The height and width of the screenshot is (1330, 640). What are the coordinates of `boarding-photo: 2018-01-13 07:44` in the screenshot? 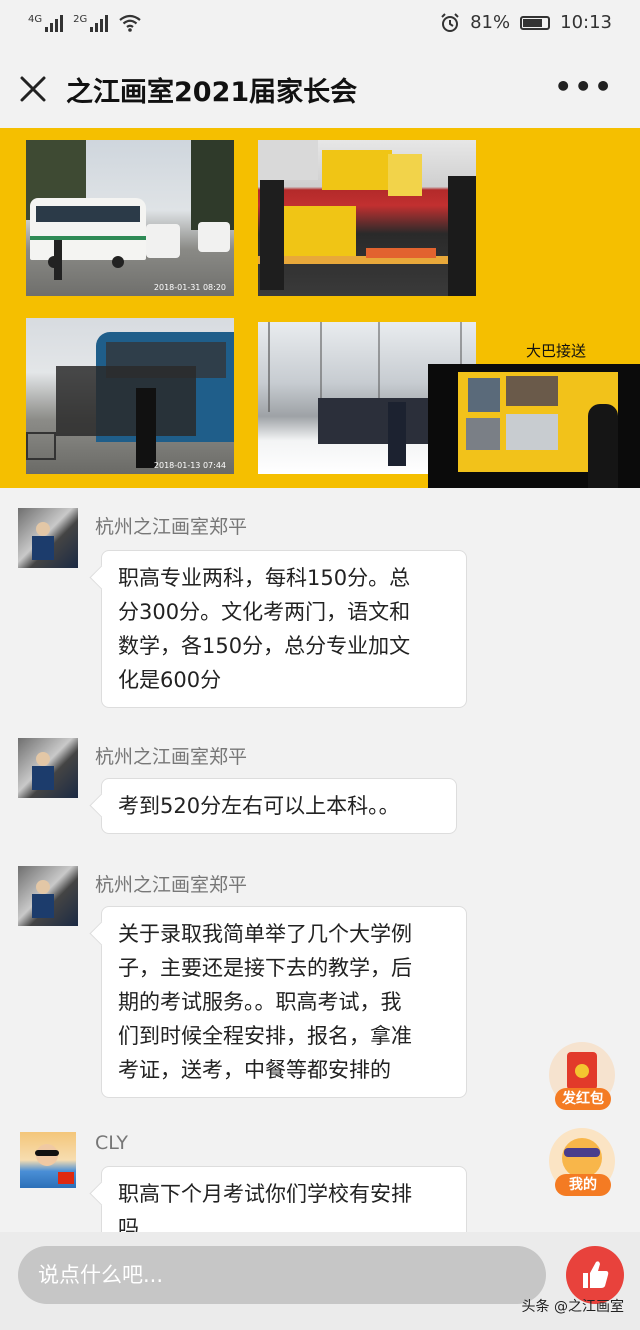 It's located at (130, 396).